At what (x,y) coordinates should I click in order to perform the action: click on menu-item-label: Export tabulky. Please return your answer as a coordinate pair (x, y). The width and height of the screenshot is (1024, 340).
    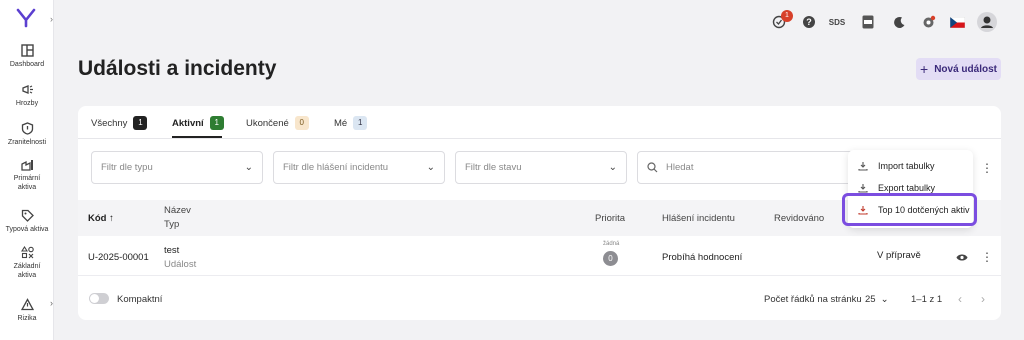
    Looking at the image, I should click on (907, 188).